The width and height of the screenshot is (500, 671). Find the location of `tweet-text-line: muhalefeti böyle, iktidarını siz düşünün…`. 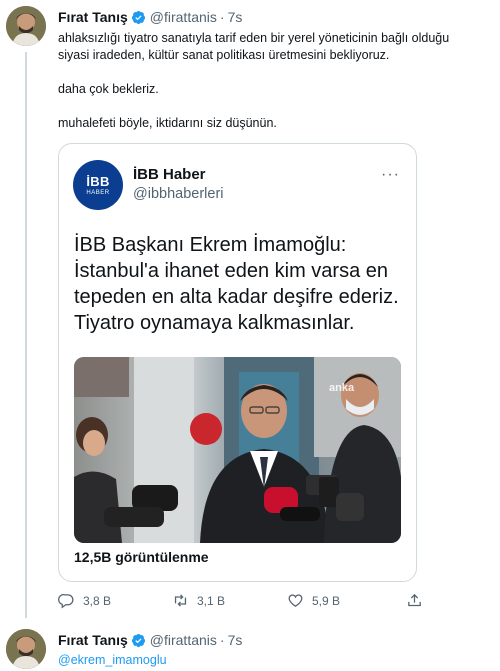

tweet-text-line: muhalefeti böyle, iktidarını siz düşünün… is located at coordinates (167, 123).